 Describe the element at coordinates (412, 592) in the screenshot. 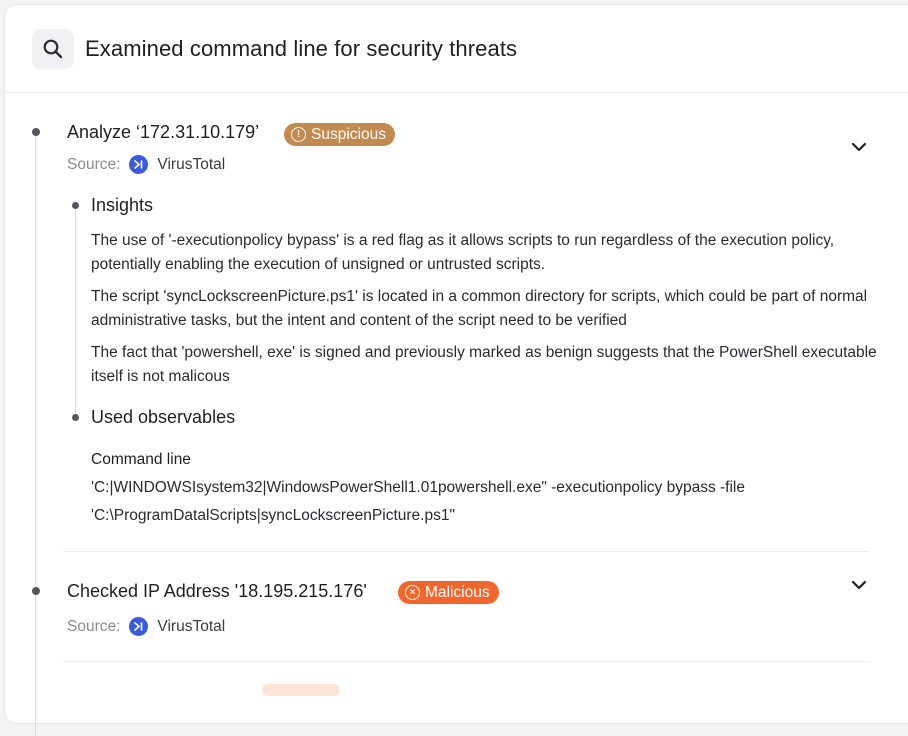

I see `x-circle-icon: ×` at that location.